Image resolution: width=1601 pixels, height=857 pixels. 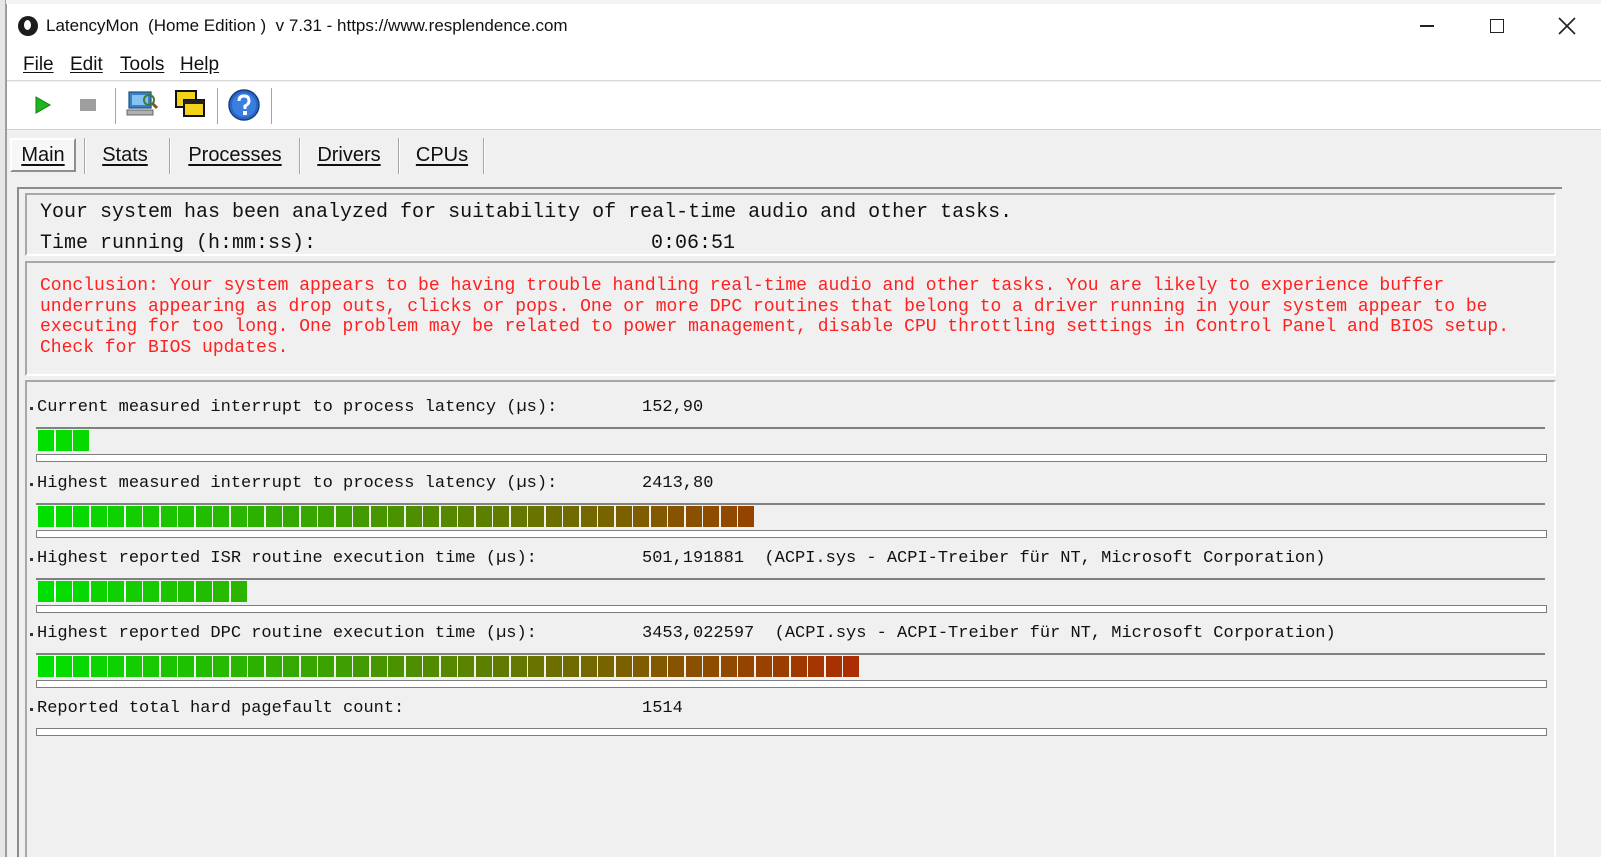 I want to click on dpc-time-bar, so click(x=791, y=670).